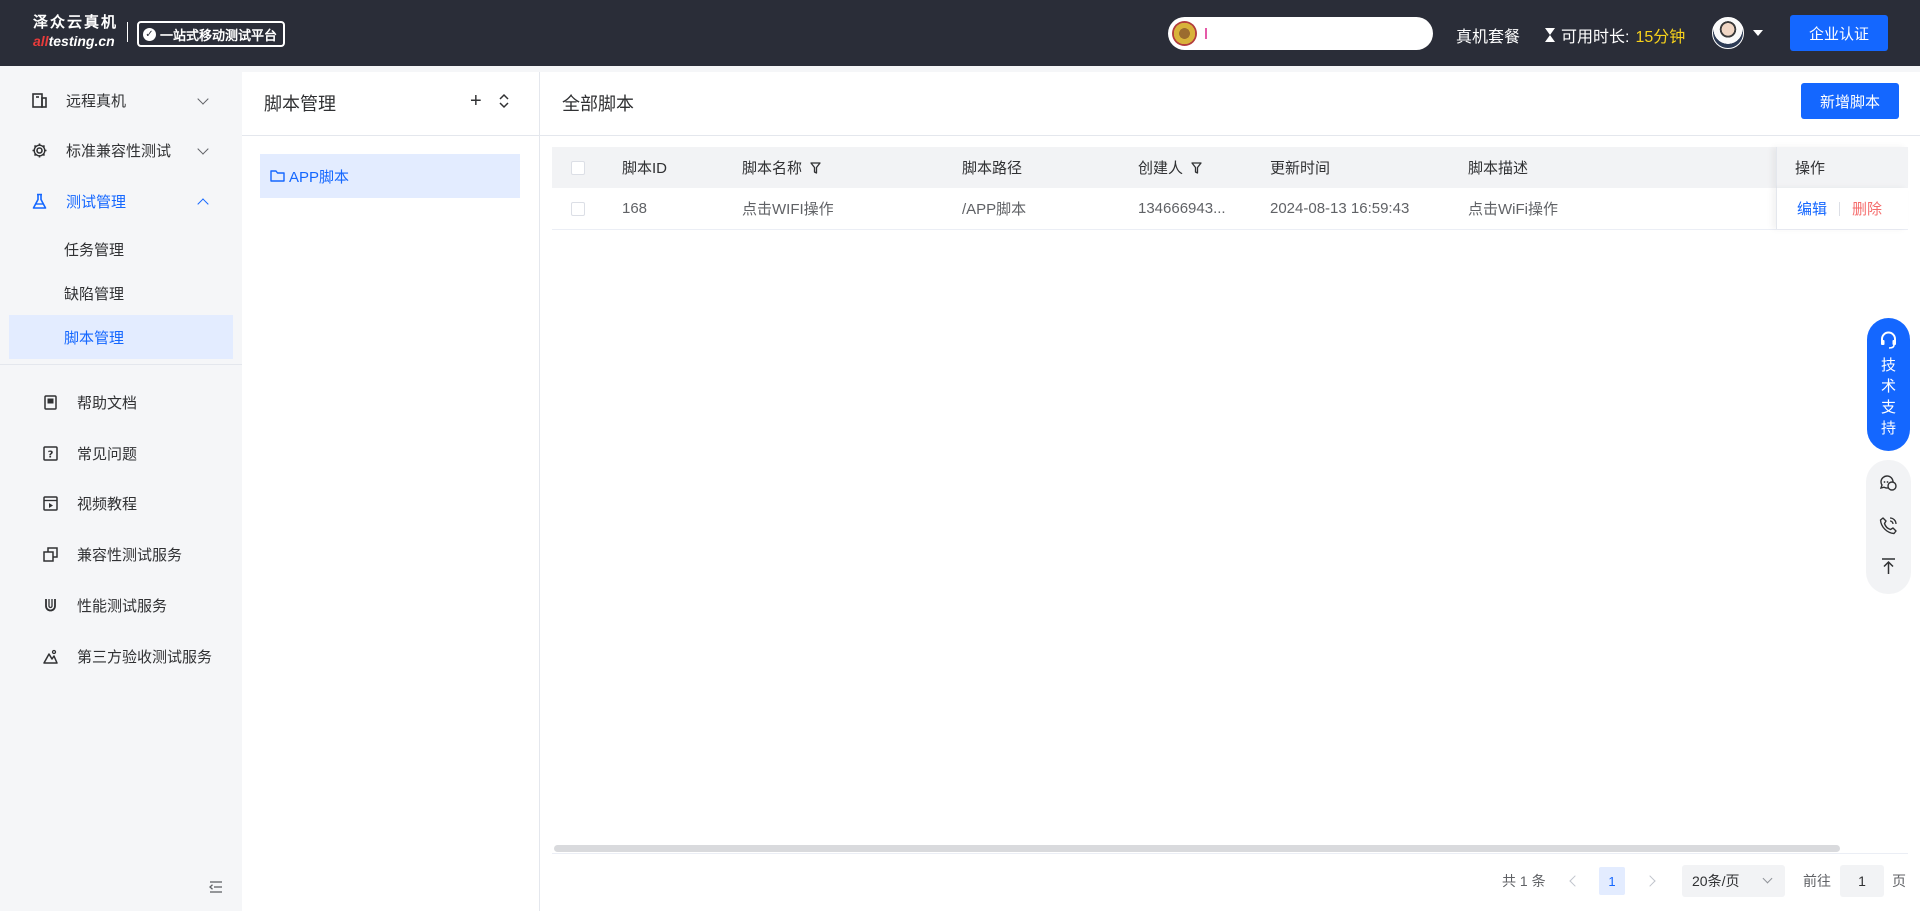  Describe the element at coordinates (476, 101) in the screenshot. I see `add-folder-icon: +` at that location.